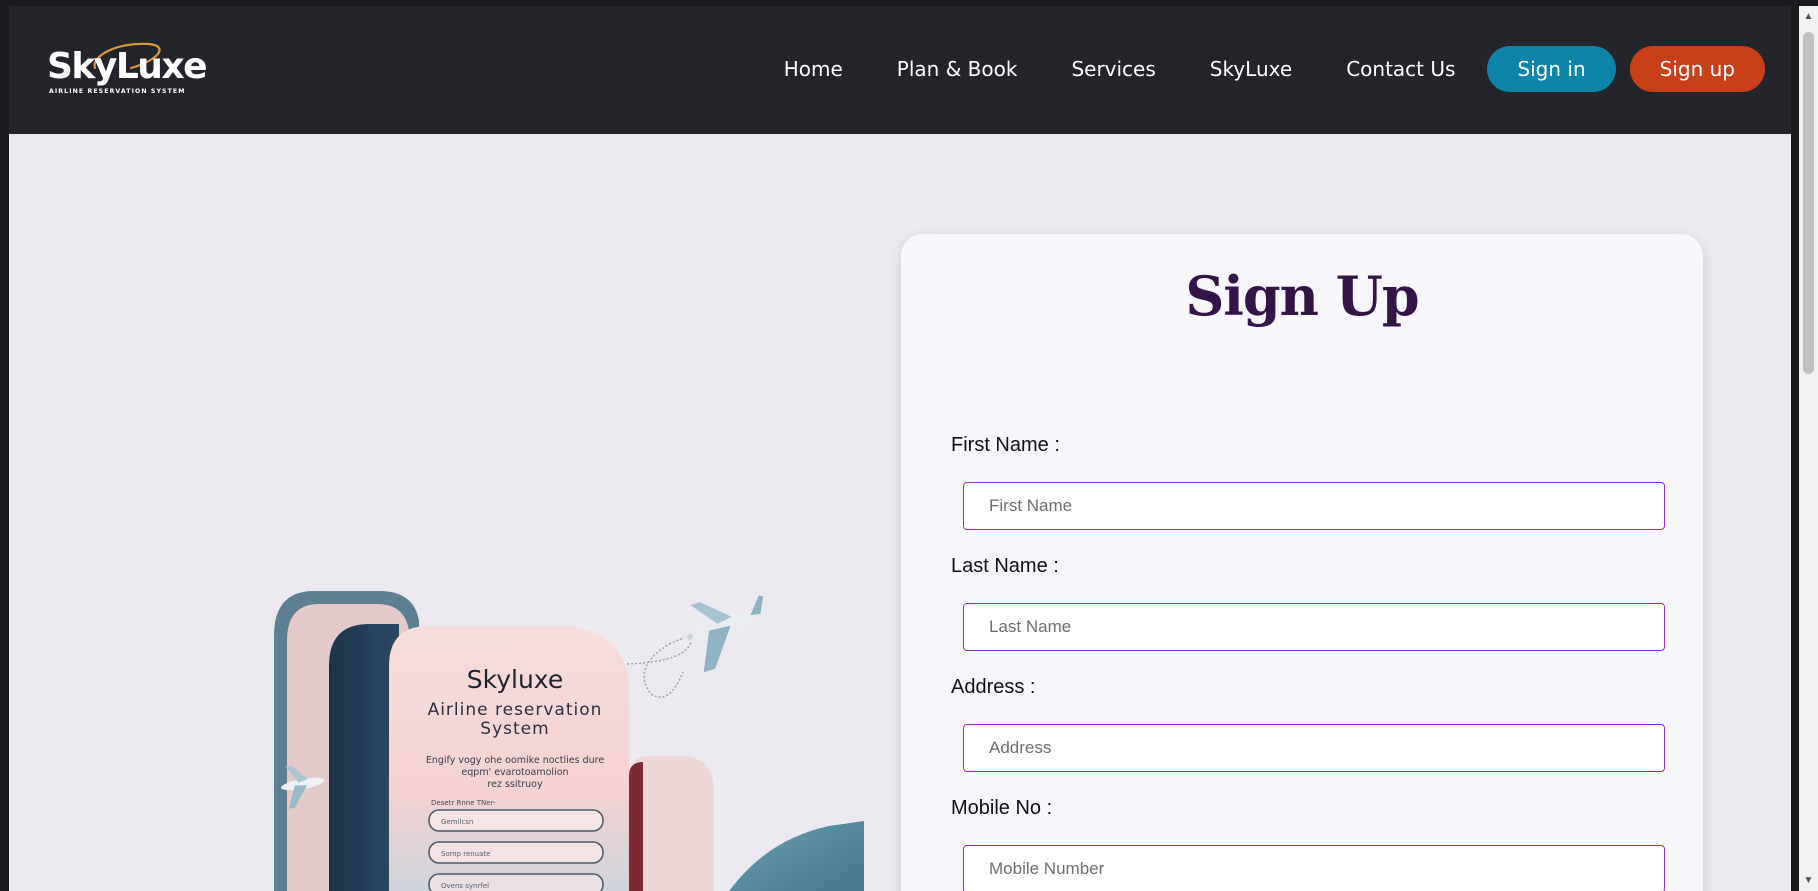  I want to click on first-name-input, so click(1314, 506).